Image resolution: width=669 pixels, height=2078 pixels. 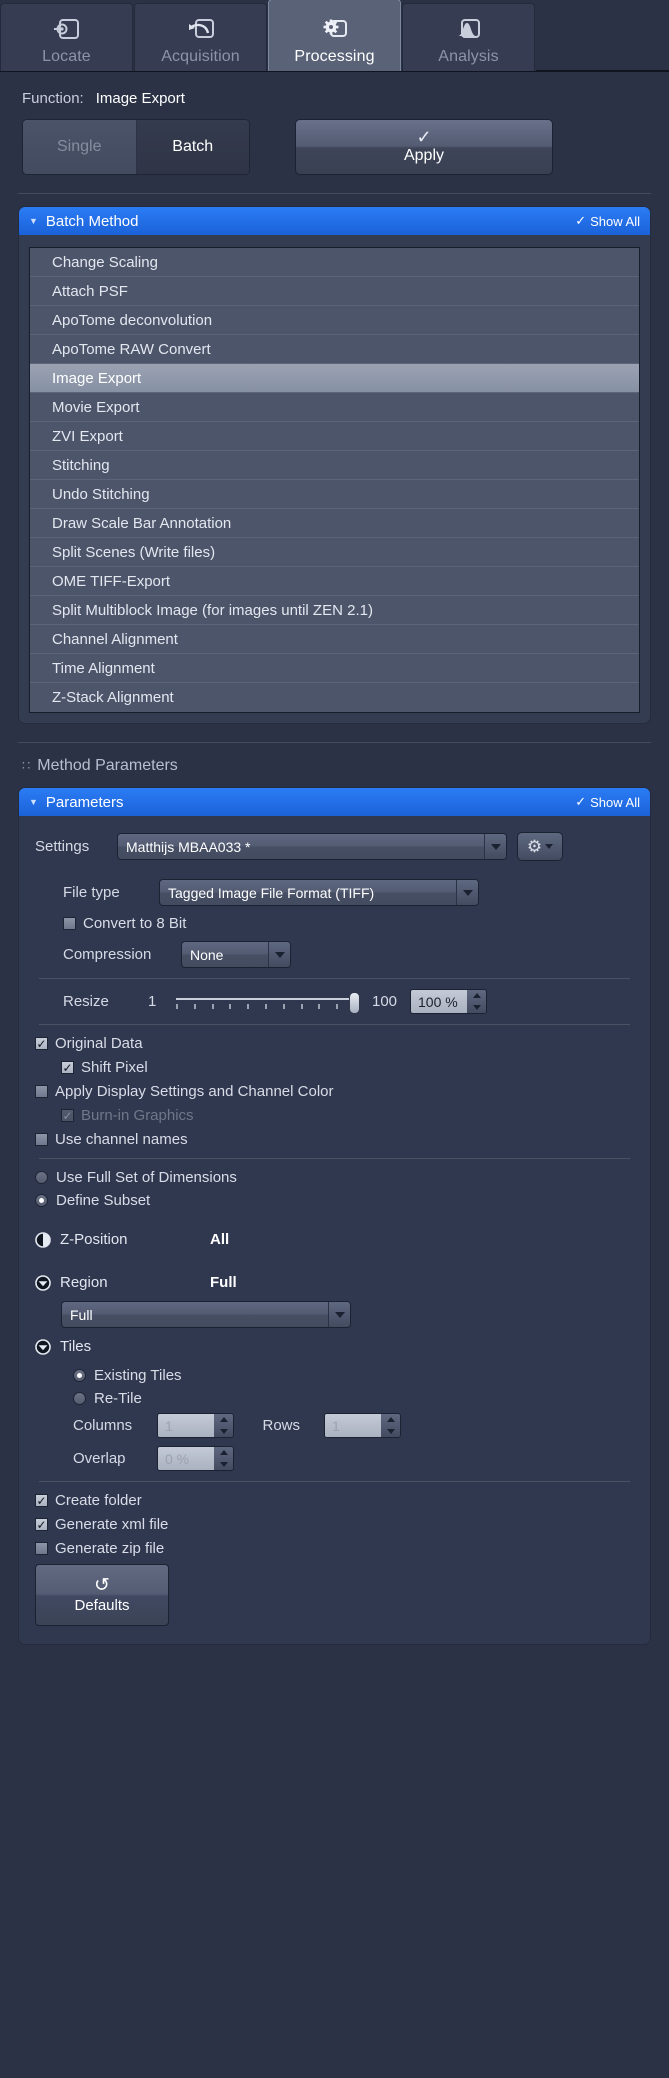 I want to click on use-full-dimensions-radio-row: Use Full Set of Dimensions, so click(x=334, y=1177).